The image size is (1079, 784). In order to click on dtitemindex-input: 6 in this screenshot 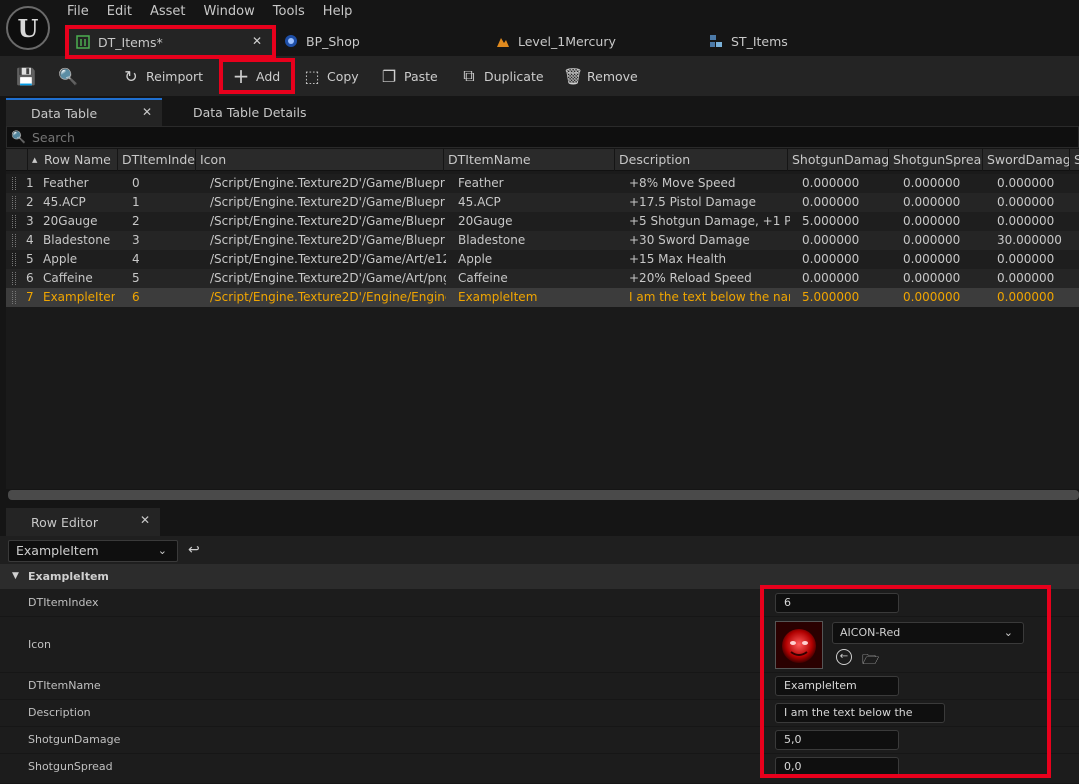, I will do `click(837, 603)`.